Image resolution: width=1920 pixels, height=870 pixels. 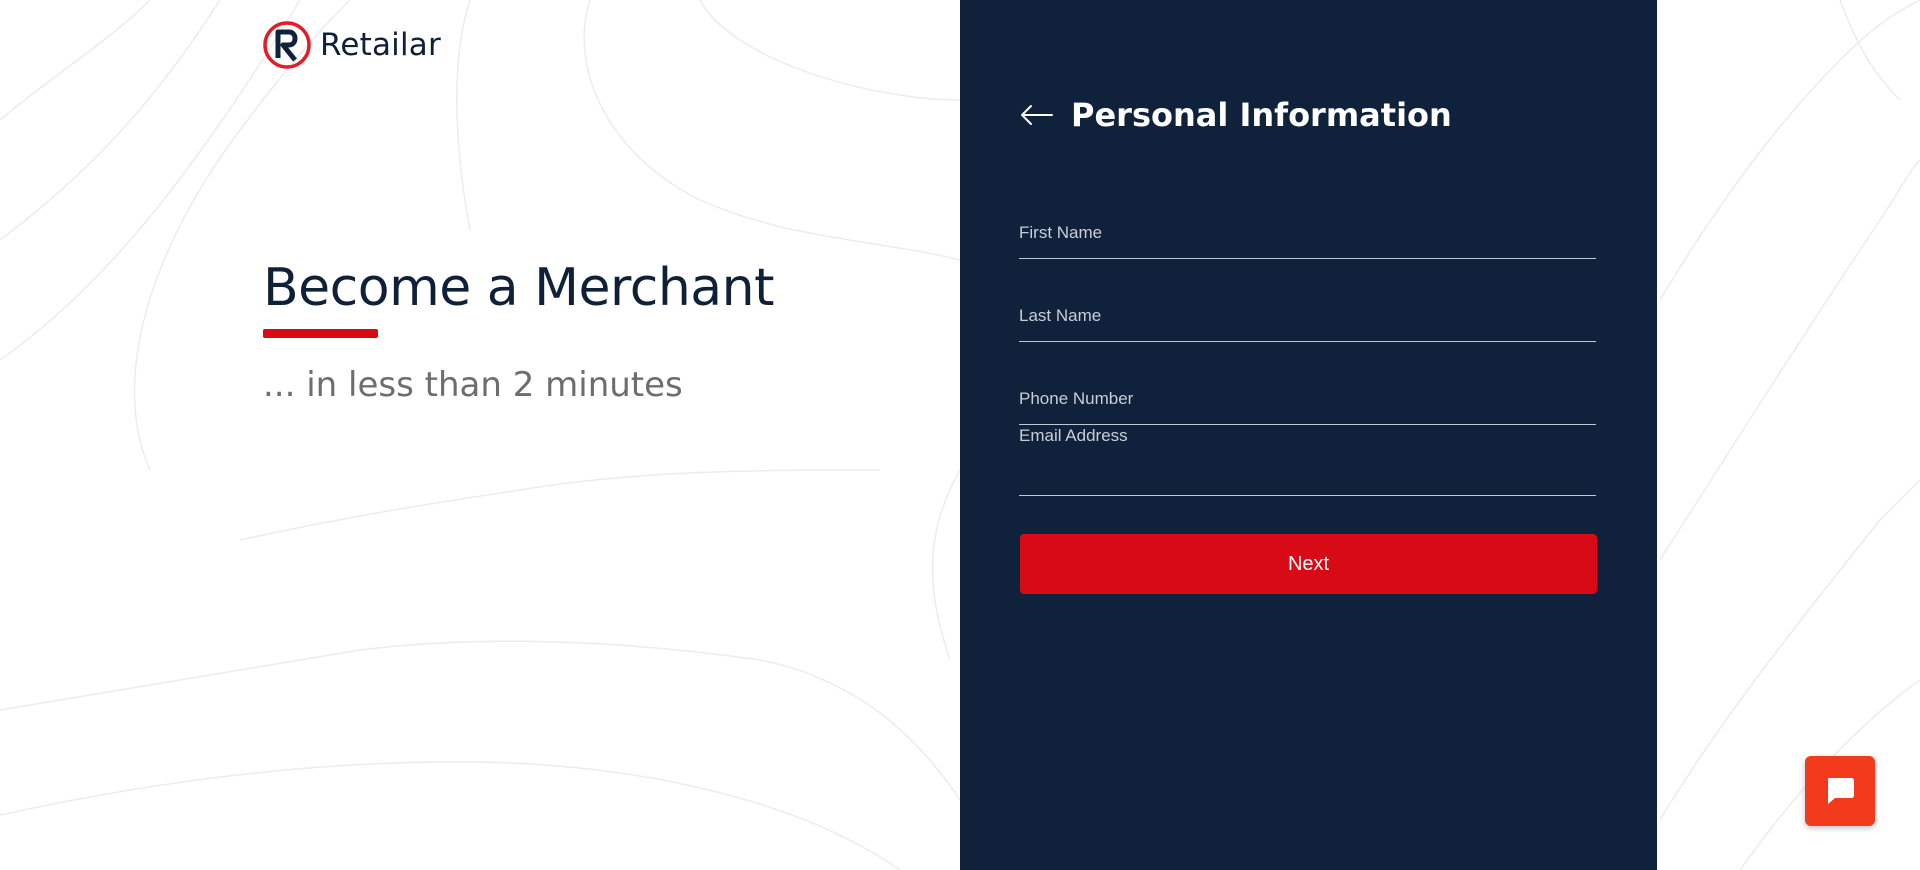 I want to click on panel-header: Personal Information, so click(x=1235, y=115).